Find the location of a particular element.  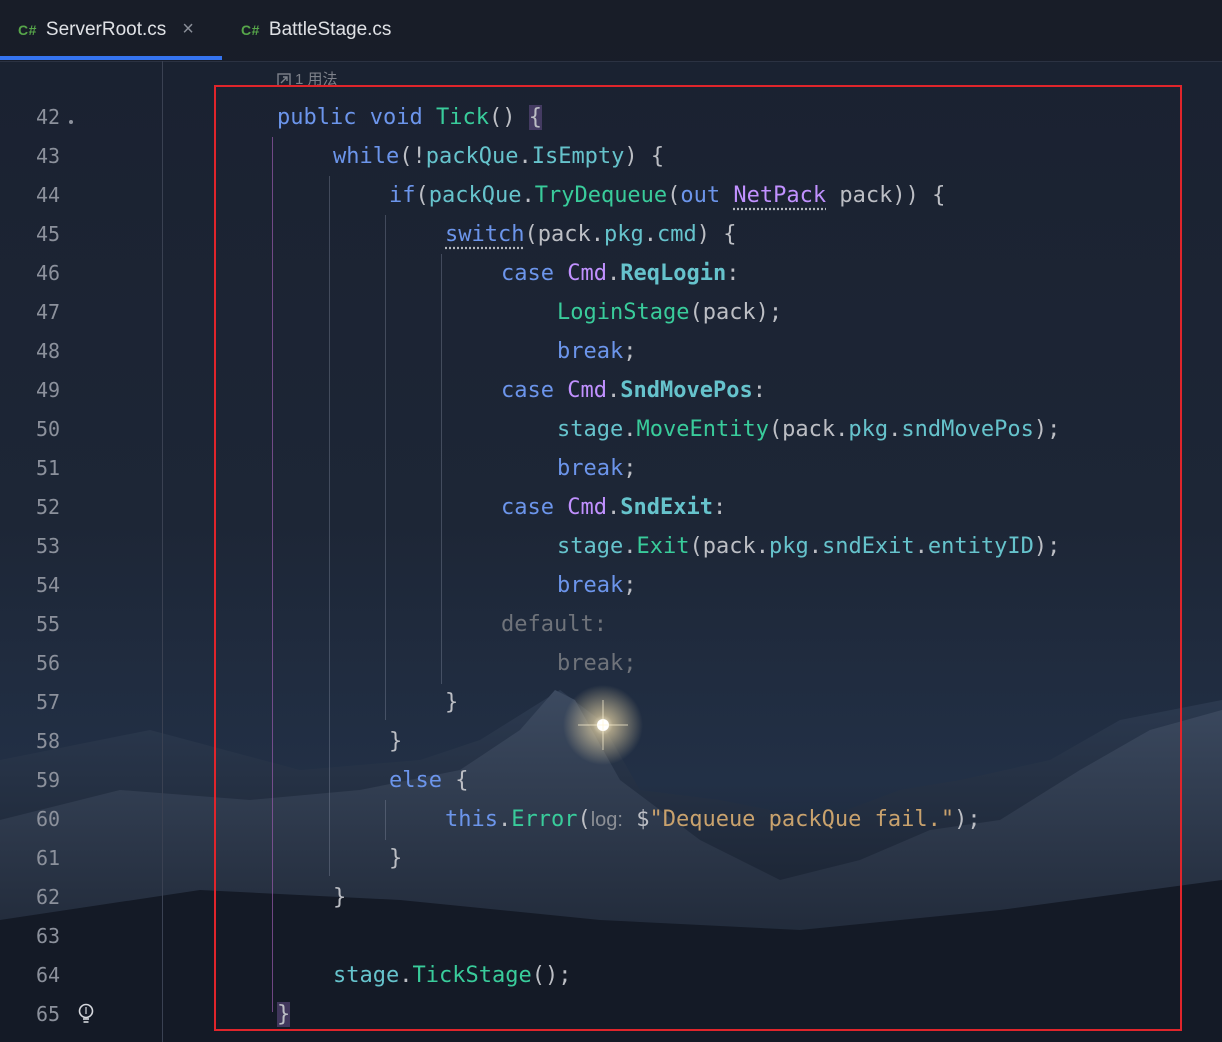

code-line-56: break; is located at coordinates (596, 663).